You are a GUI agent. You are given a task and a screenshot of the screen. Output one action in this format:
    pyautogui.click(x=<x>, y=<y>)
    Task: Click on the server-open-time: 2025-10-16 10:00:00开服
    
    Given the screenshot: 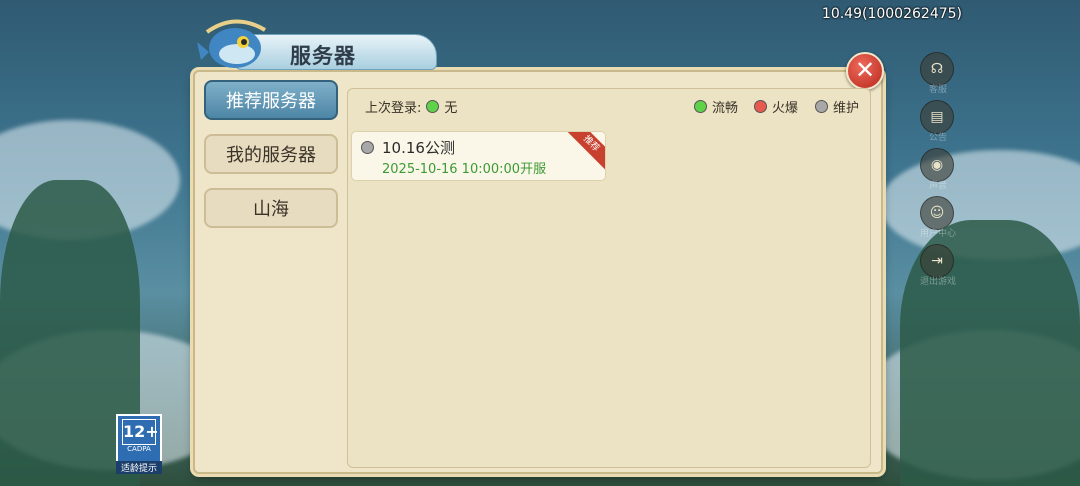 What is the action you would take?
    pyautogui.click(x=464, y=169)
    